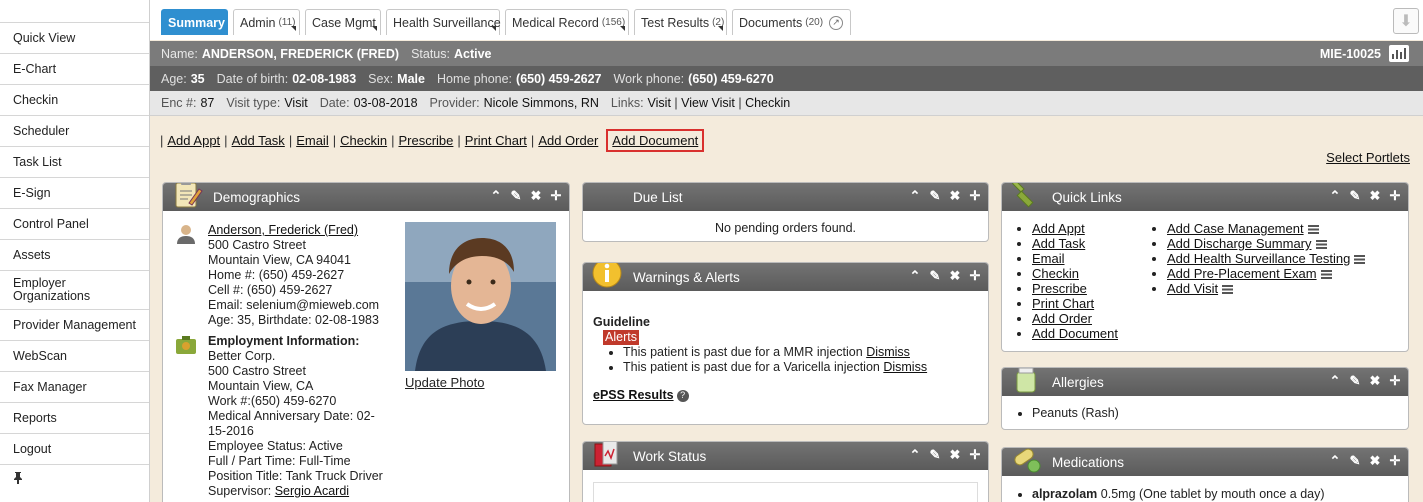  What do you see at coordinates (785, 197) in the screenshot?
I see `due-list-header: Due List ⌃ ✎ ✖ ✛` at bounding box center [785, 197].